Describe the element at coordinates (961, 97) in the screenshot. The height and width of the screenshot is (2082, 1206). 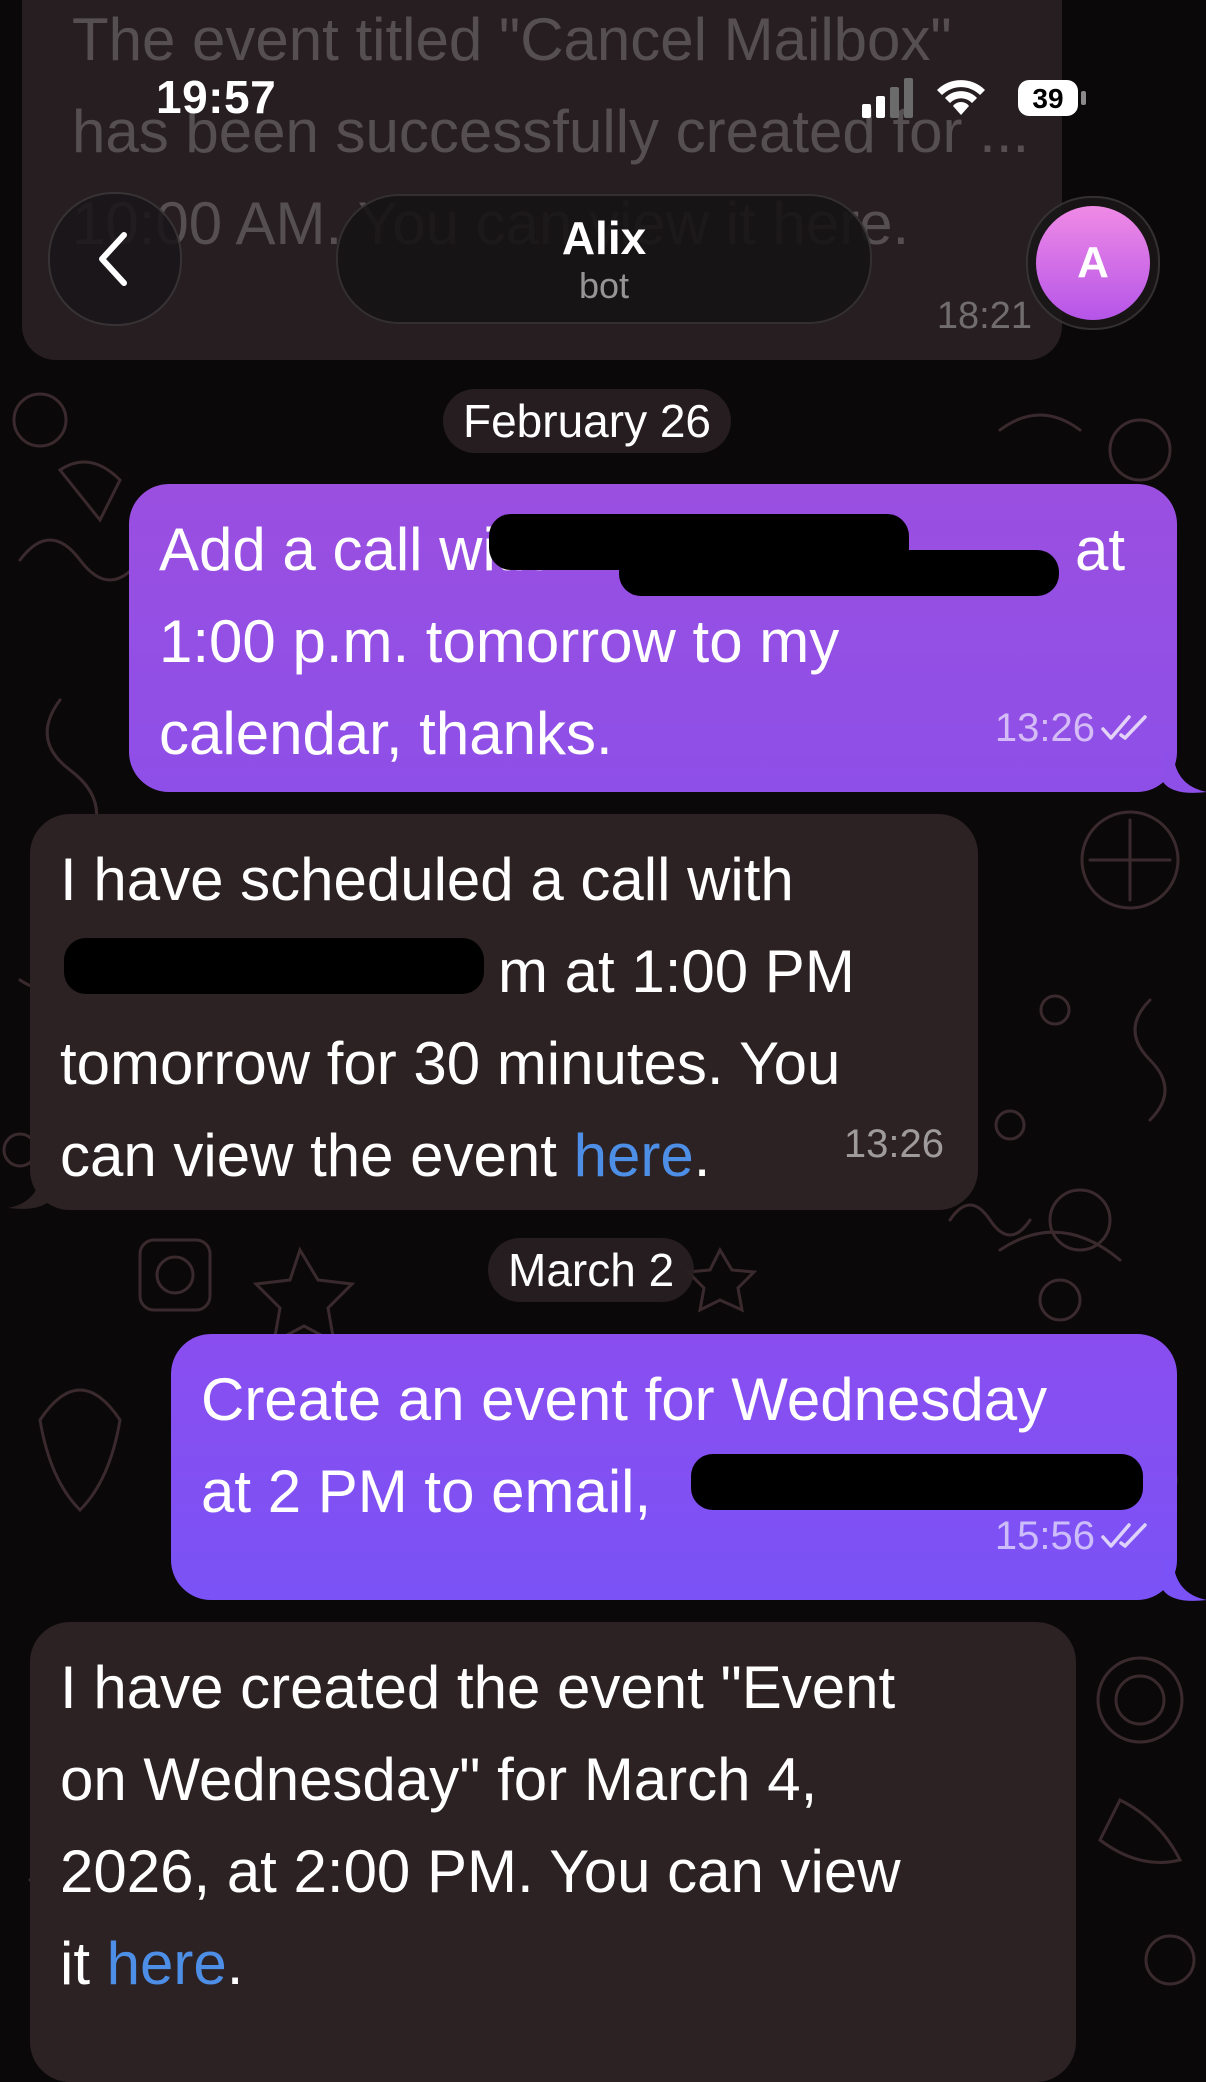
I see `wifi-icon` at that location.